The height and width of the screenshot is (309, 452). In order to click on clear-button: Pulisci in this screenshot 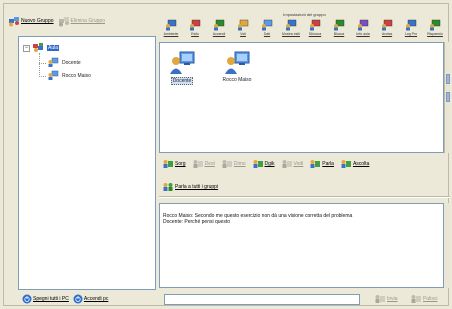, I will do `click(423, 299)`.